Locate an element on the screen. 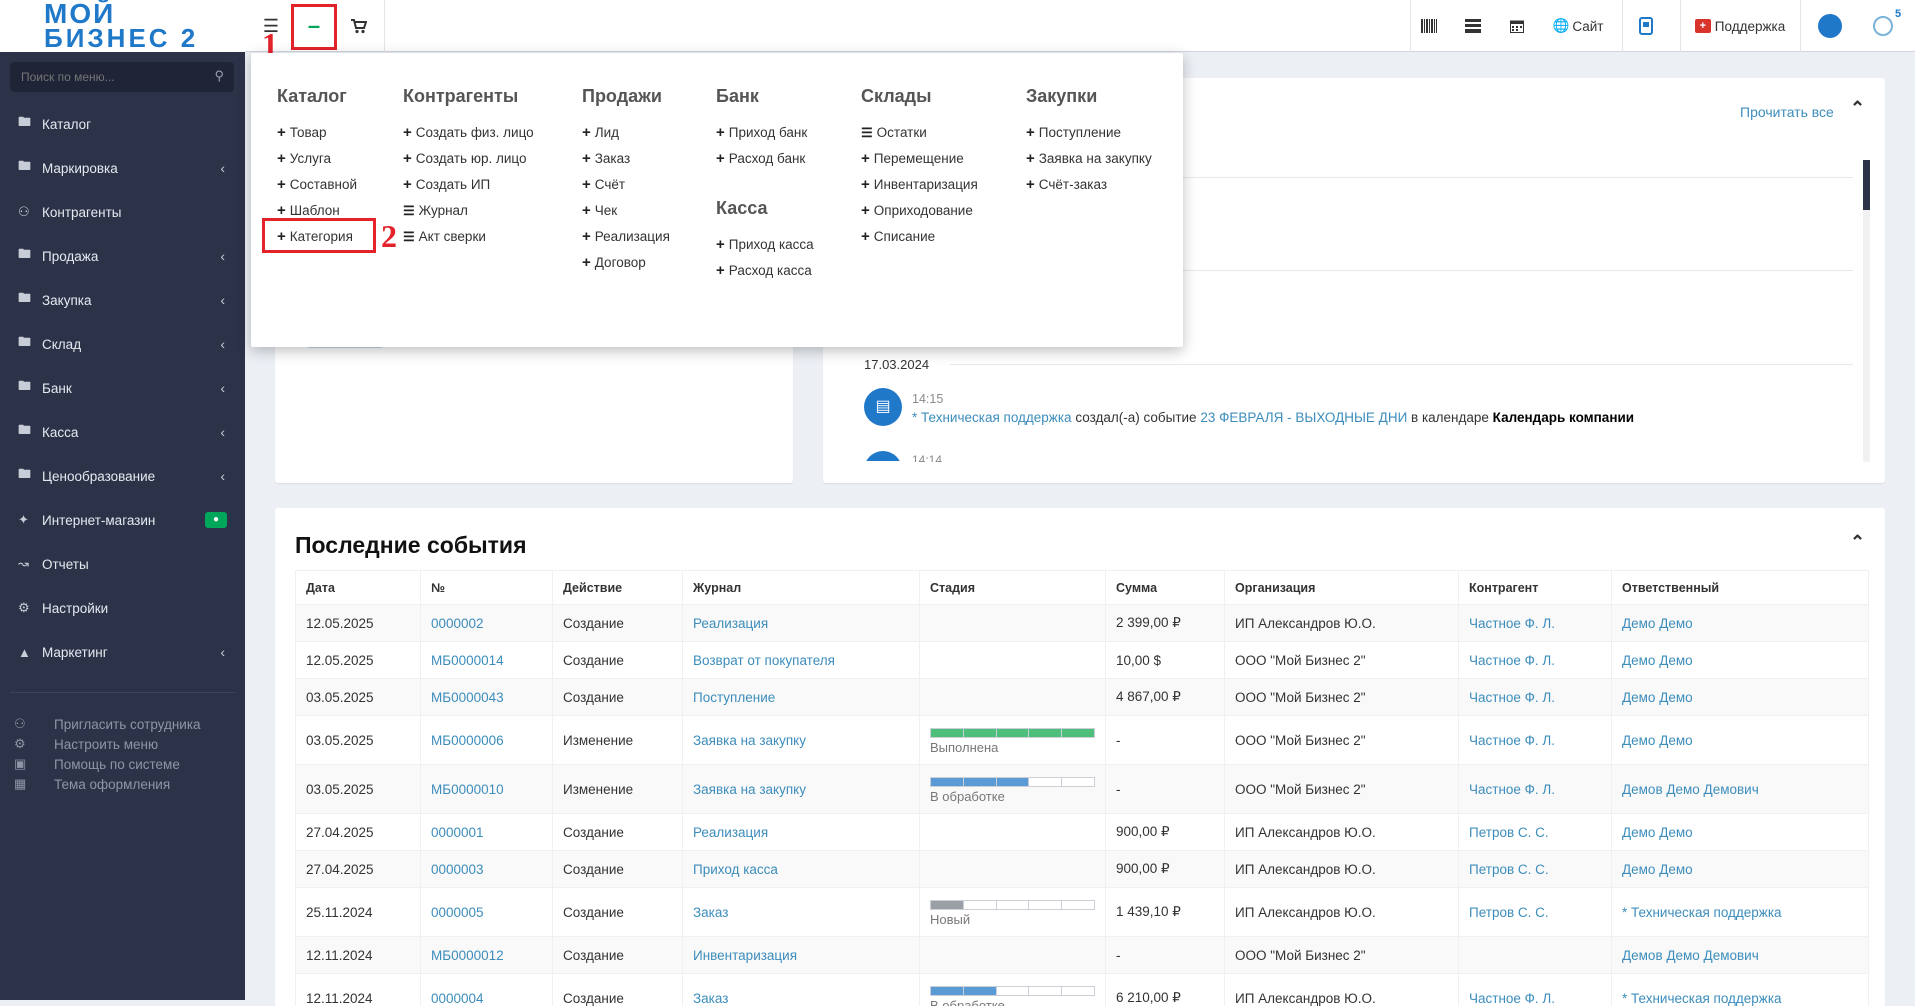  menu-item-inventory: + Инвентаризация is located at coordinates (919, 185).